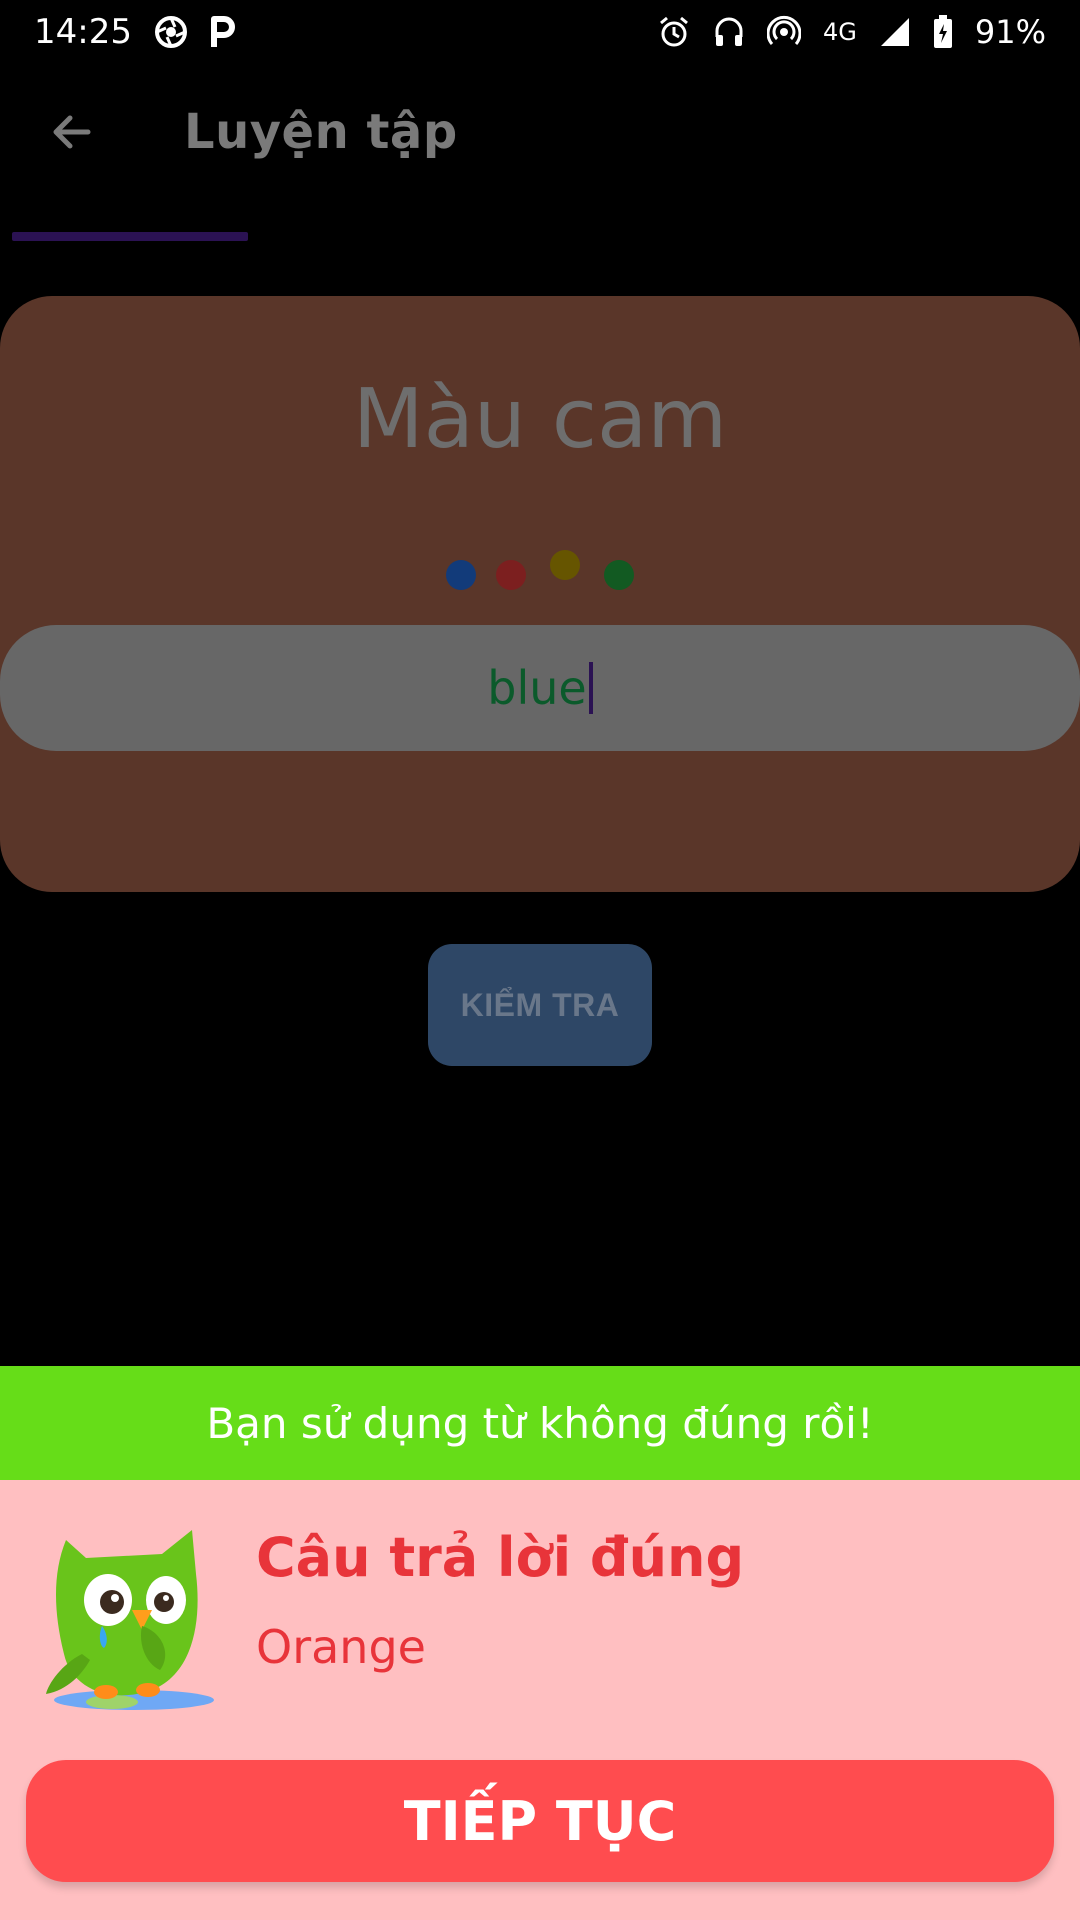 The height and width of the screenshot is (1920, 1080). I want to click on aperture-icon, so click(171, 32).